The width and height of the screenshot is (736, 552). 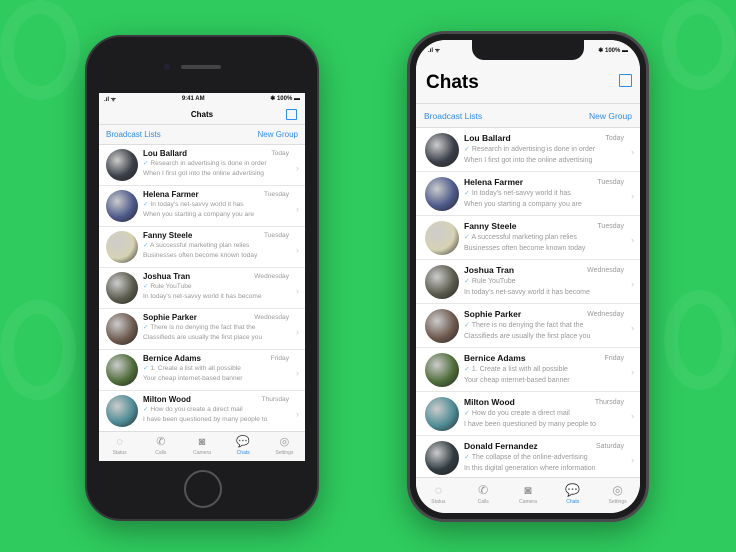 I want to click on chat-preview-second: Your cheap internet-based banner, so click(x=193, y=378).